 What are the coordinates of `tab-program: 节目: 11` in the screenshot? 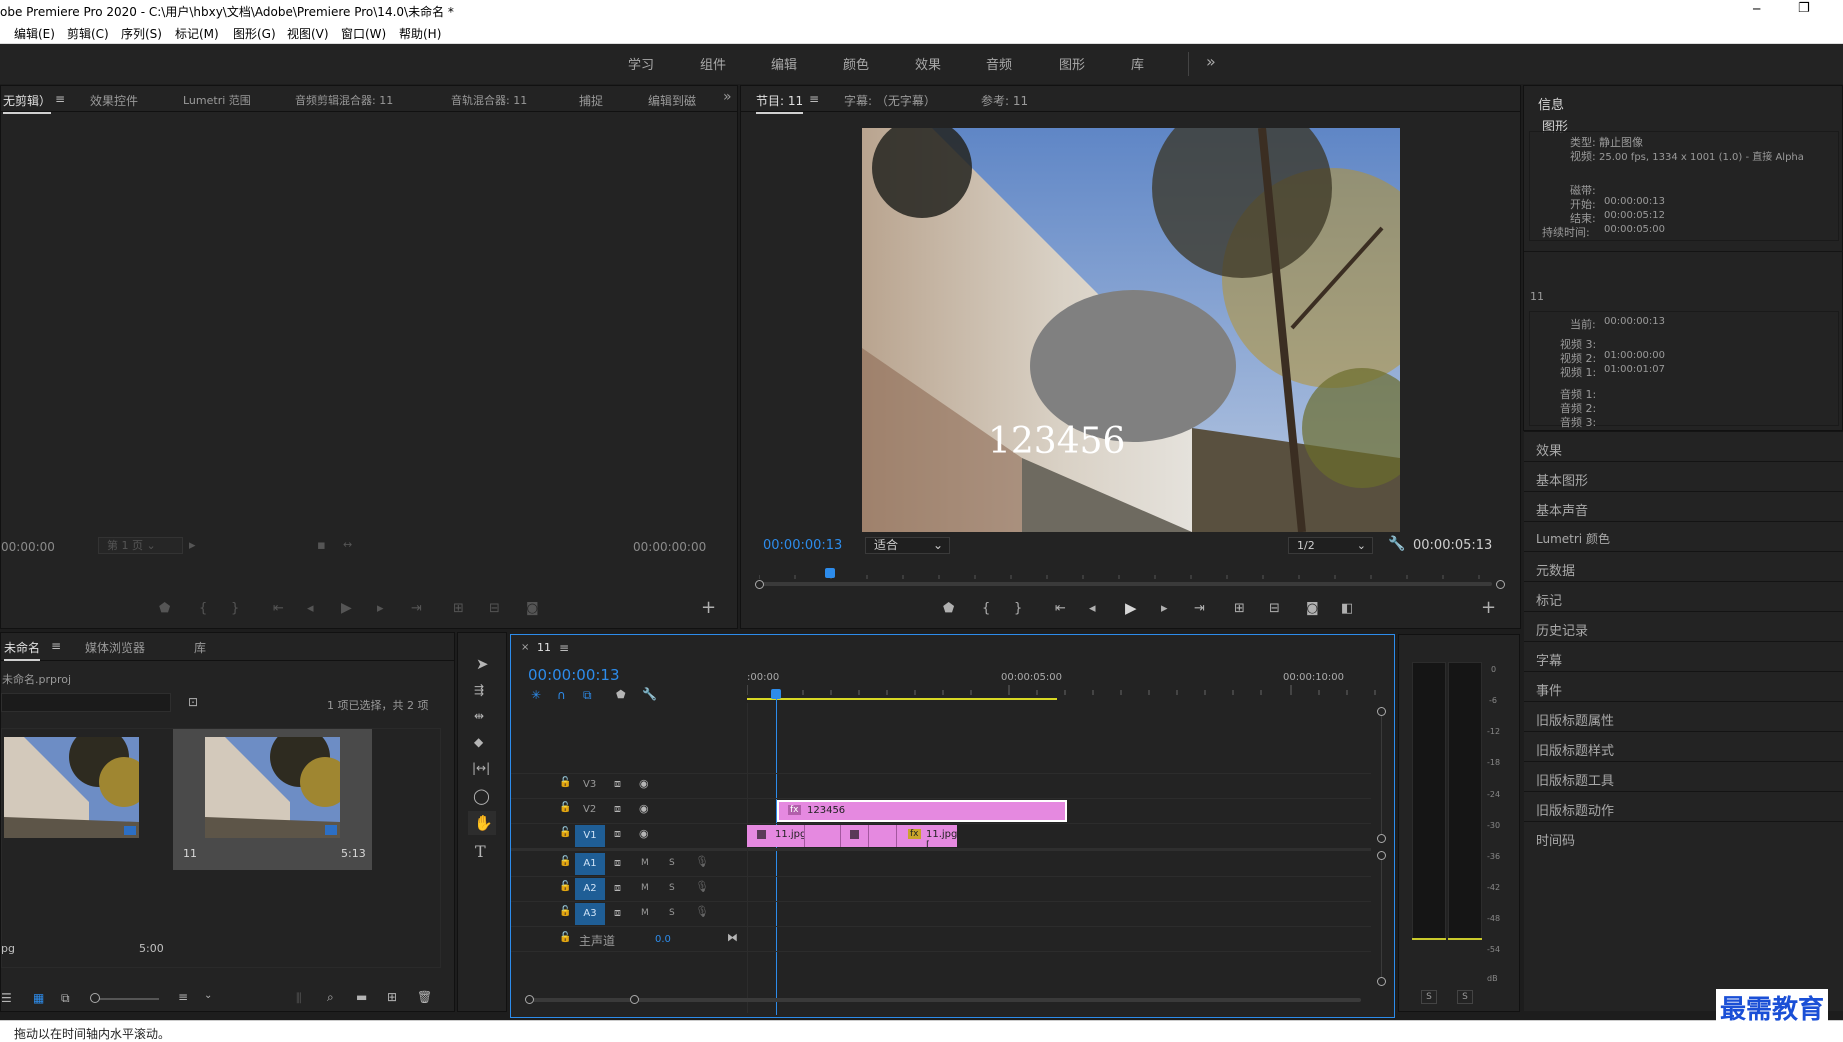 It's located at (780, 103).